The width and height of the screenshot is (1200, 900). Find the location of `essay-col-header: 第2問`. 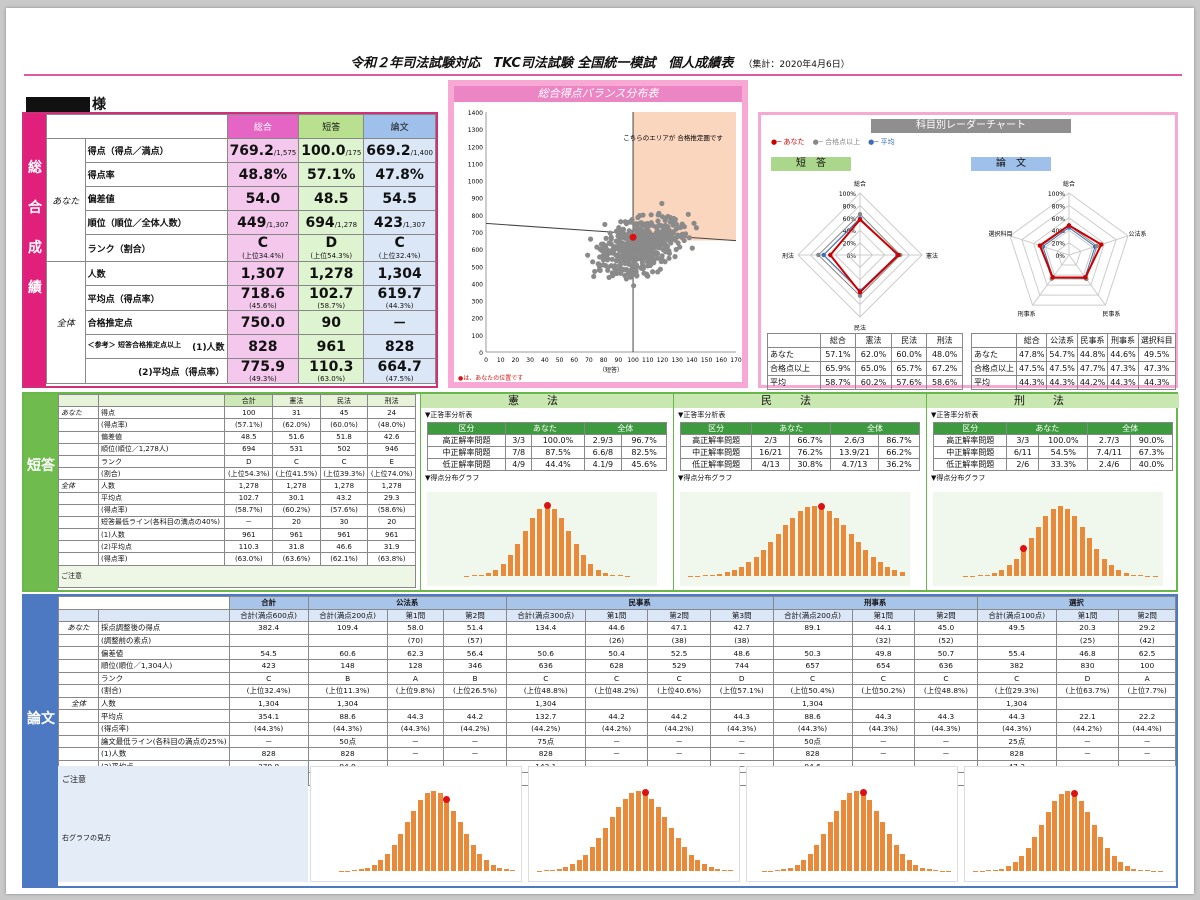

essay-col-header: 第2問 is located at coordinates (475, 615).